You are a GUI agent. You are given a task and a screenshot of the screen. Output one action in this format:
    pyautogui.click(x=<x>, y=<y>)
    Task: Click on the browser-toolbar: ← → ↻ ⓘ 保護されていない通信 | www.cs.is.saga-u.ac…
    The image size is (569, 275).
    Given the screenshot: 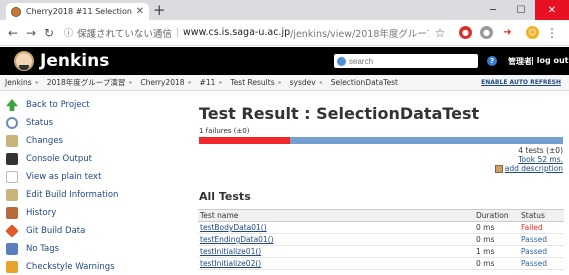 What is the action you would take?
    pyautogui.click(x=284, y=33)
    